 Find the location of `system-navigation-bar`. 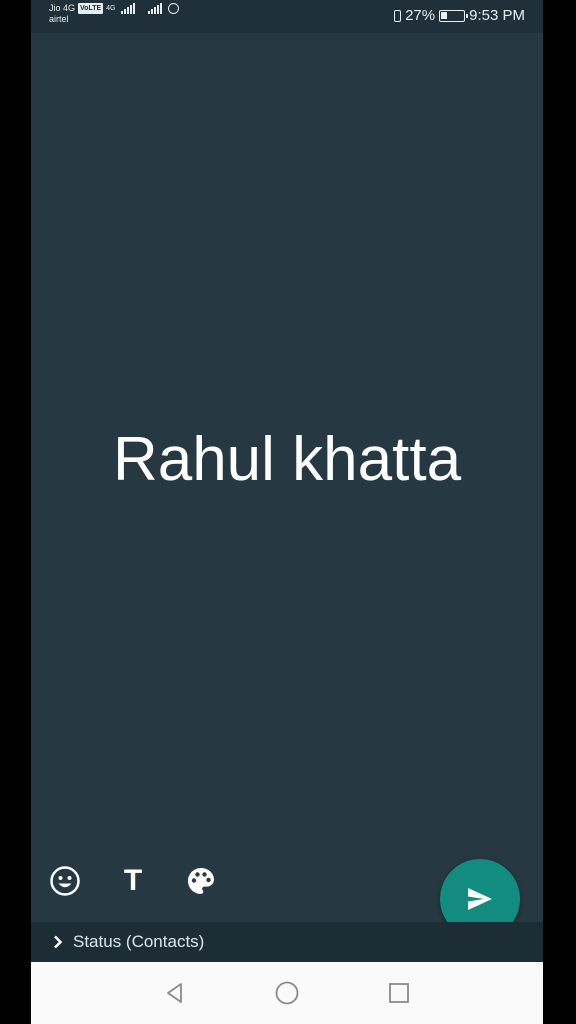

system-navigation-bar is located at coordinates (287, 993).